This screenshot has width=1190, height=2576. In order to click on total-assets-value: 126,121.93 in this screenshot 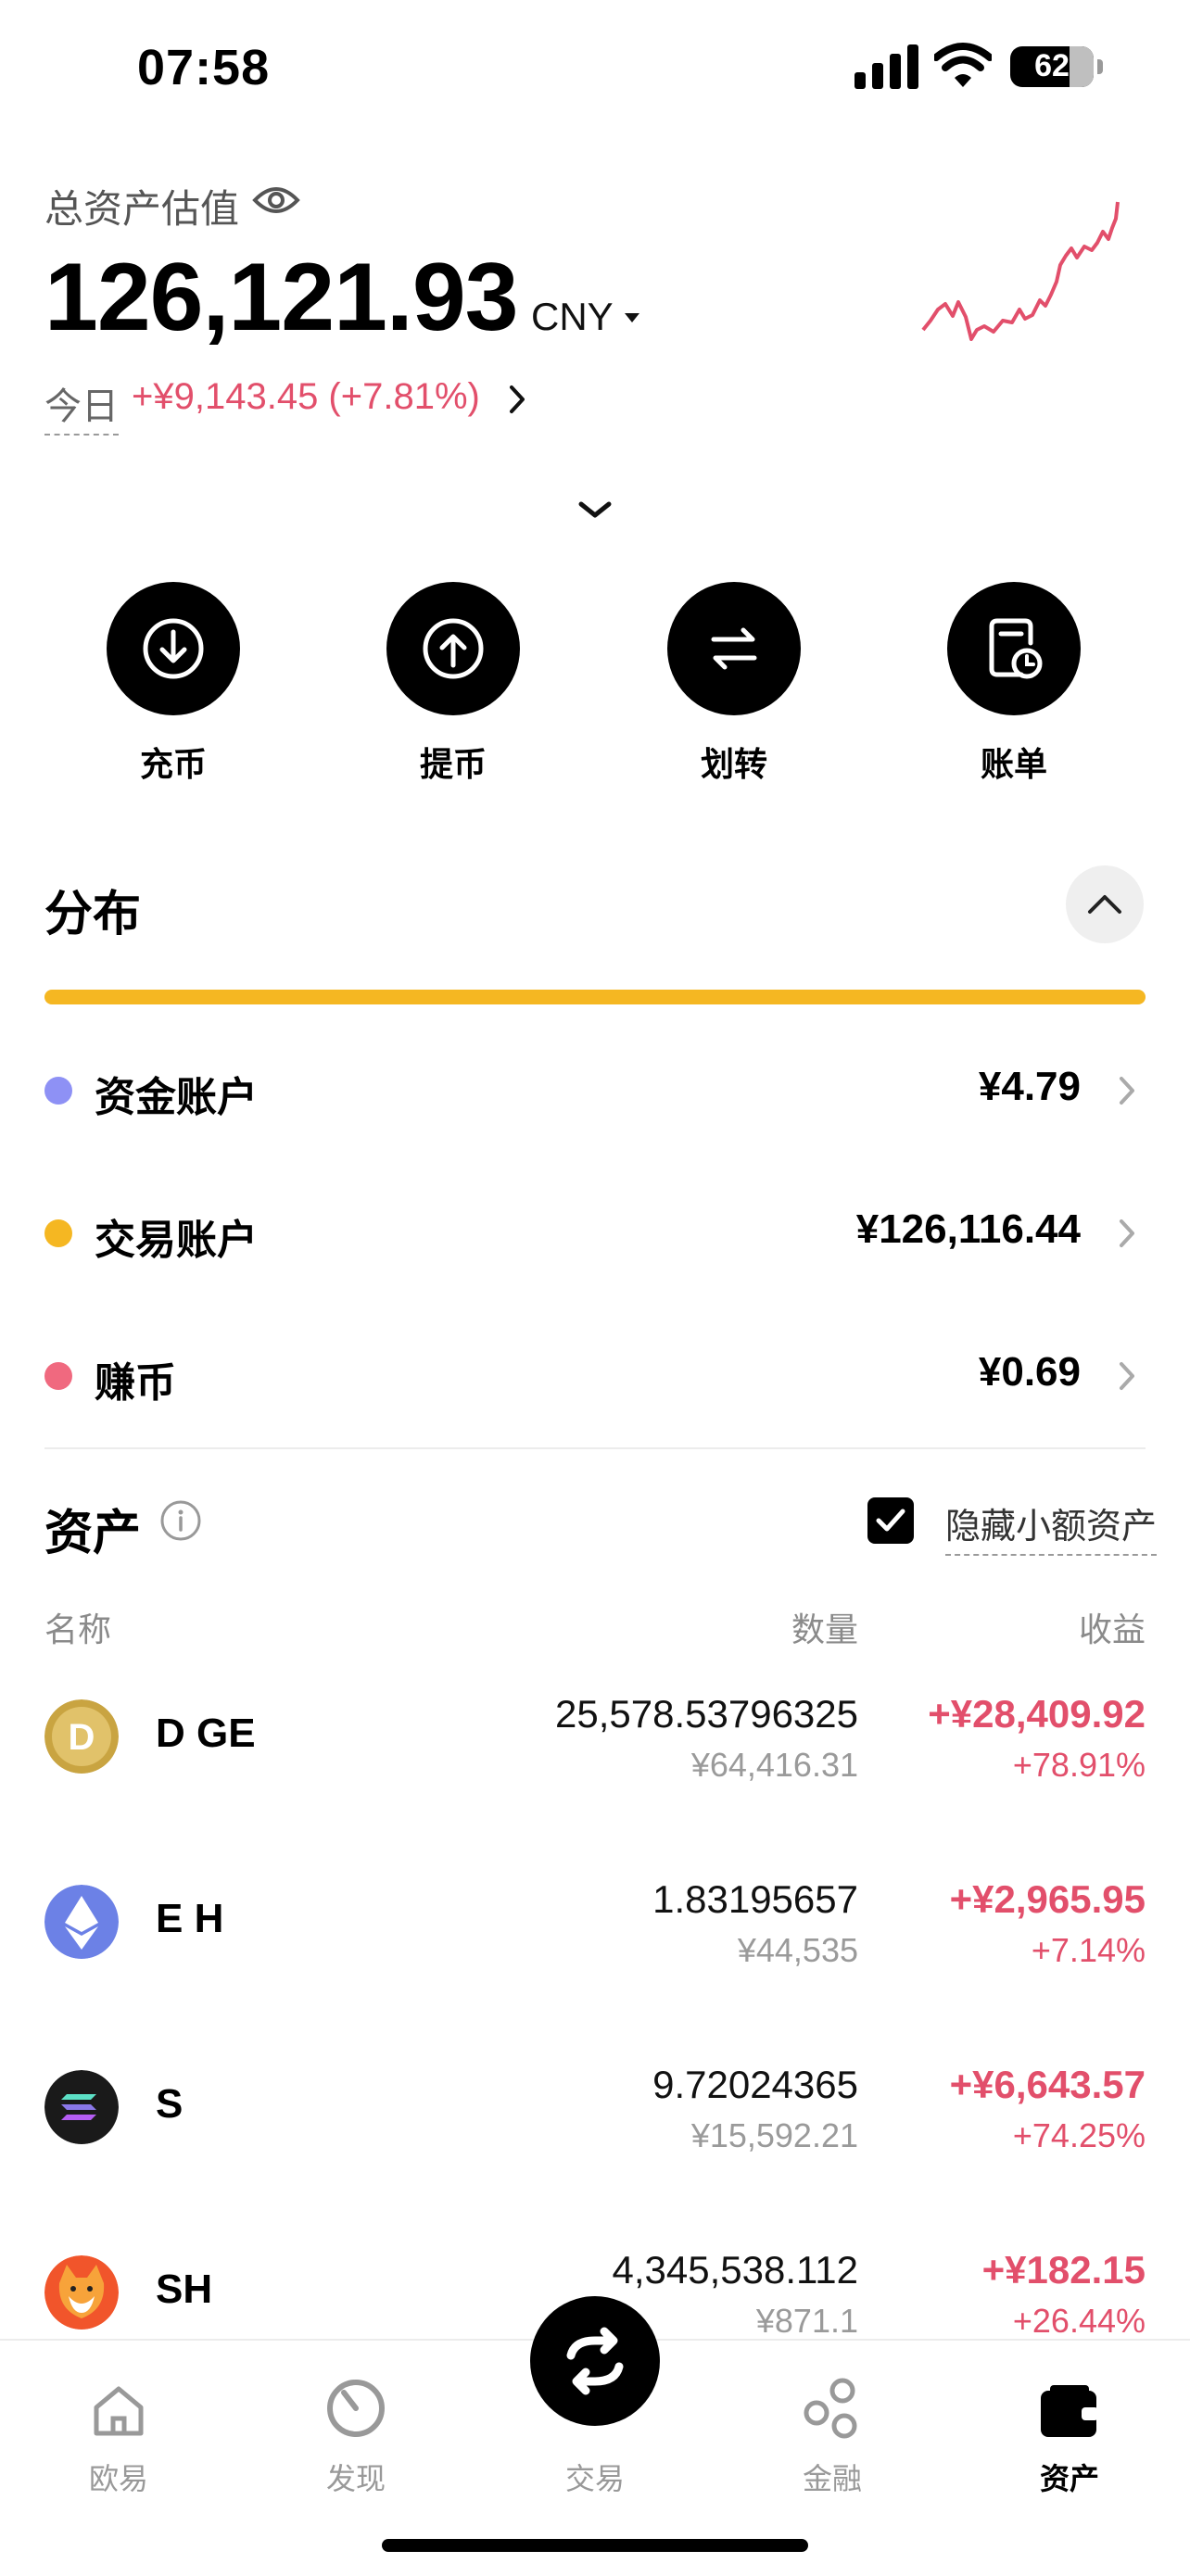, I will do `click(281, 297)`.